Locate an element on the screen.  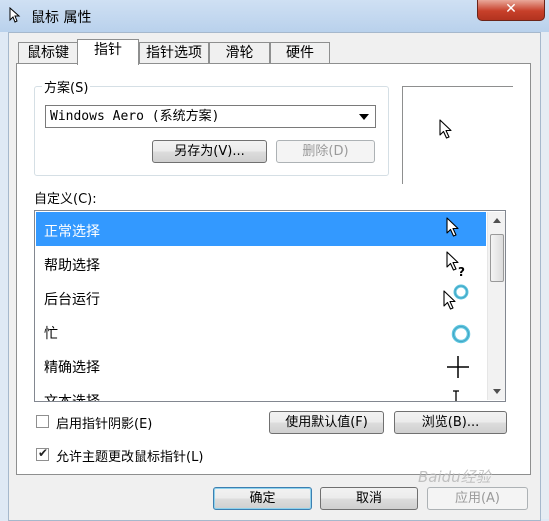
list-item-label: 文本选择 is located at coordinates (72, 398).